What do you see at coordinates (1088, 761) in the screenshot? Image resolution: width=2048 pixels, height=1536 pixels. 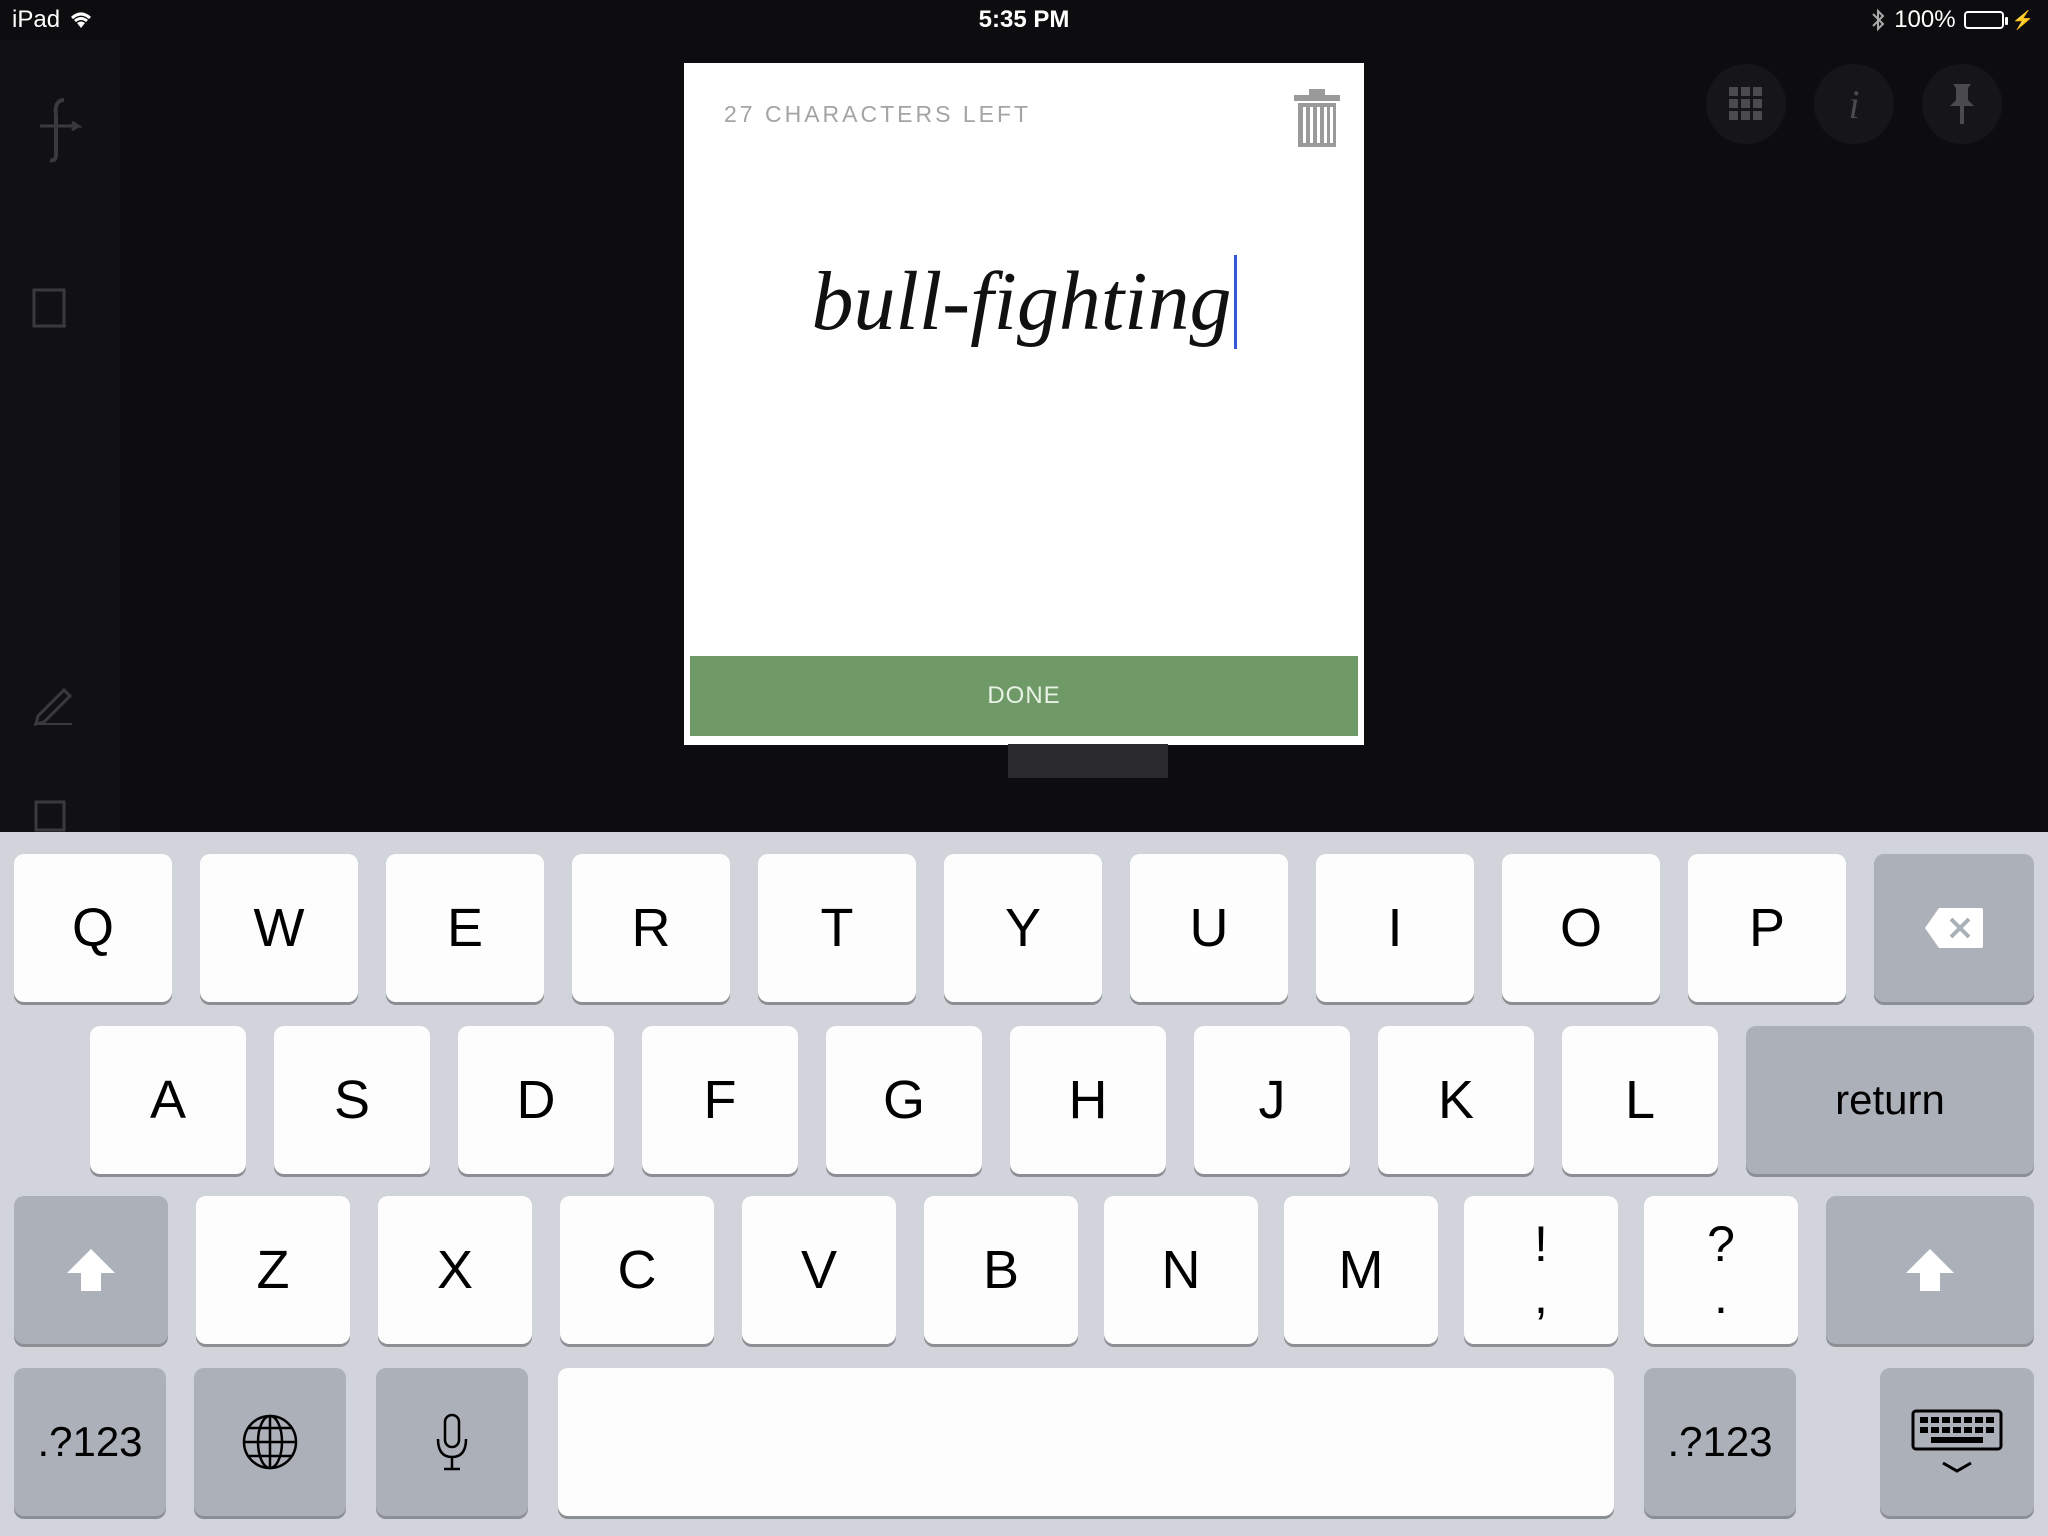 I see `card-tab` at bounding box center [1088, 761].